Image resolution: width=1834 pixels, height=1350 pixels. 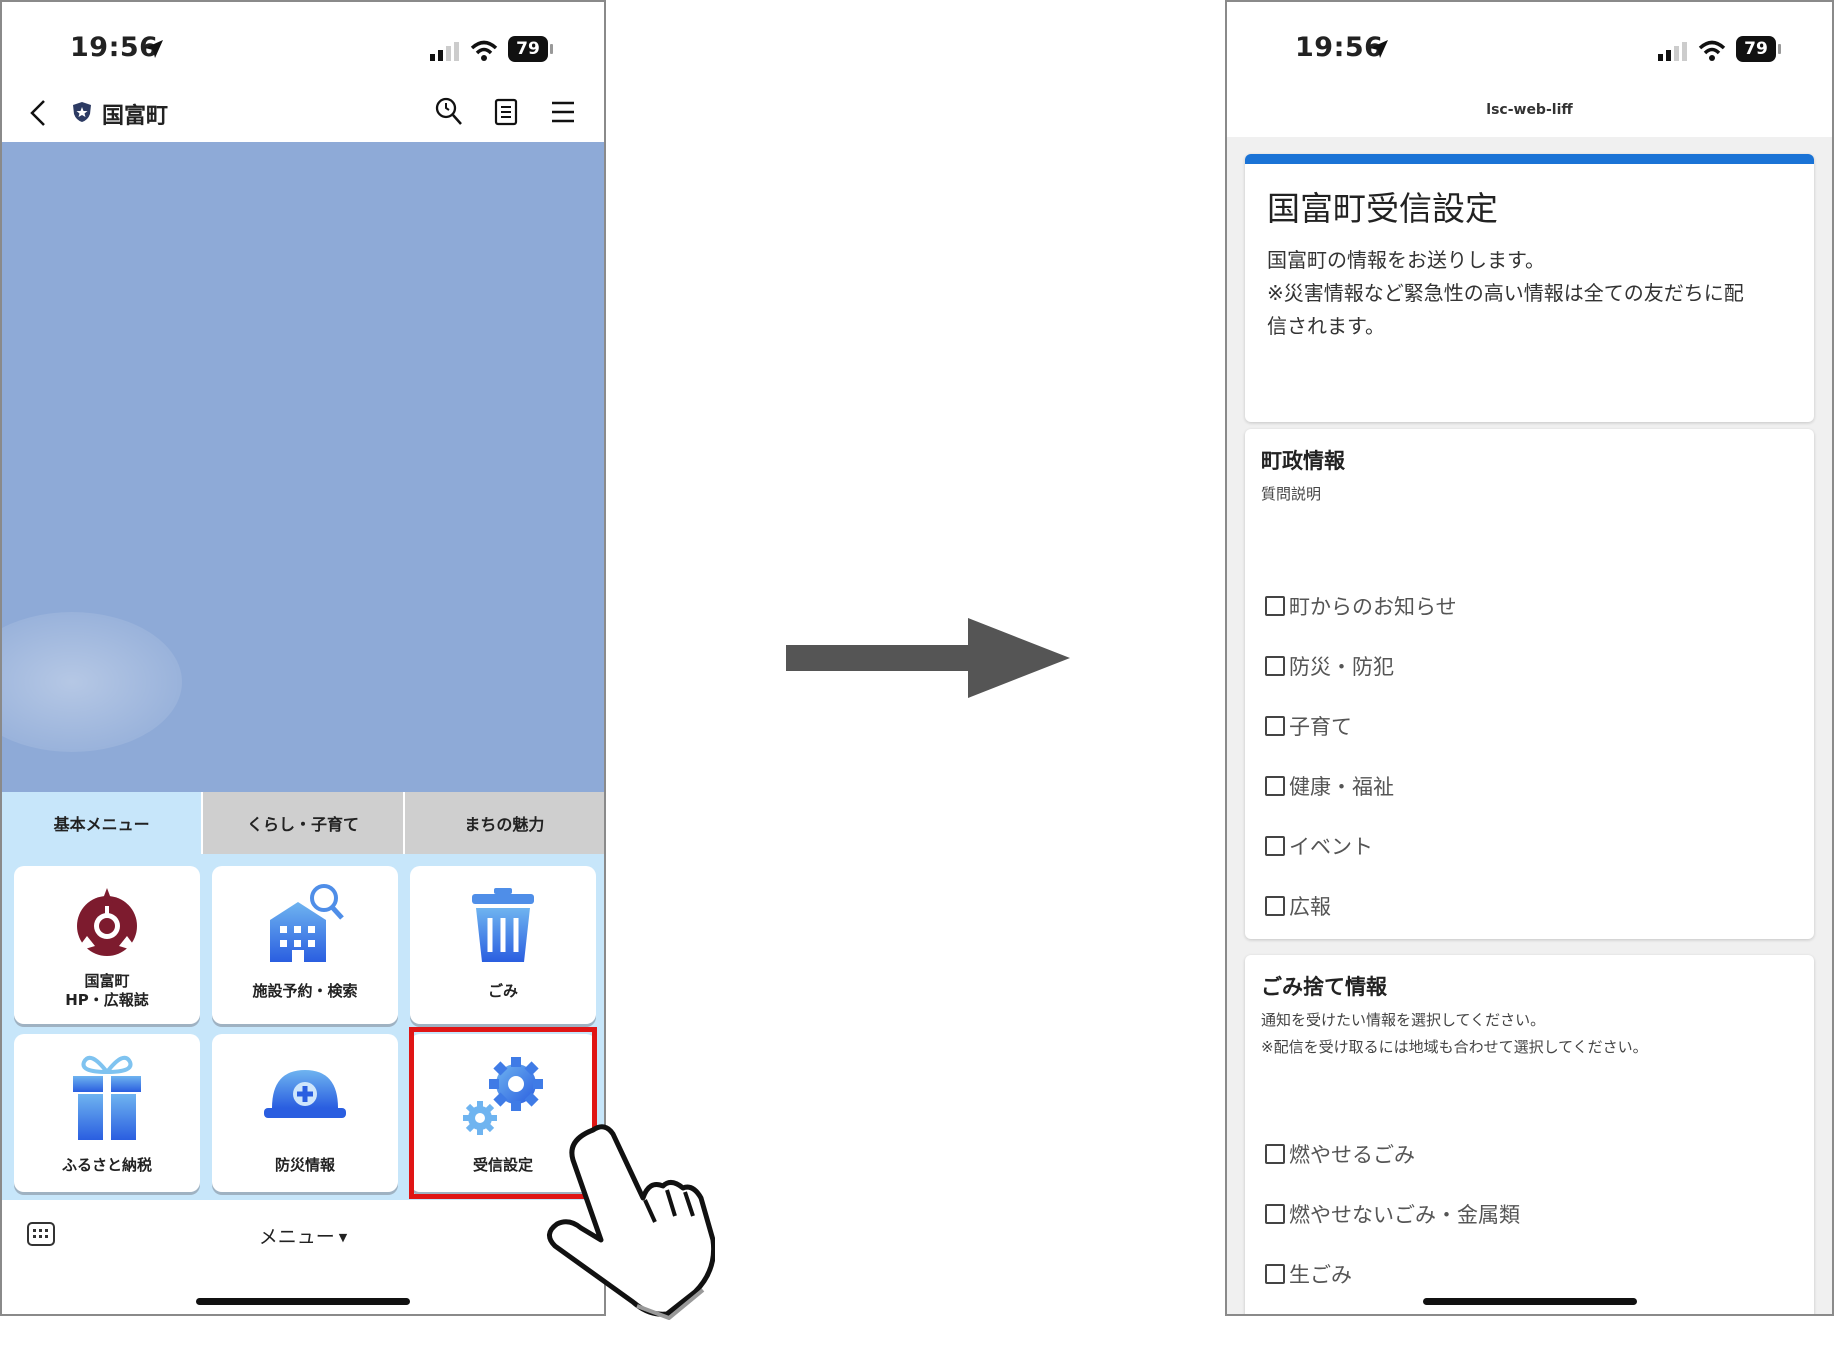 What do you see at coordinates (303, 1257) in the screenshot?
I see `chat-bottom-bar: メニュー ▼` at bounding box center [303, 1257].